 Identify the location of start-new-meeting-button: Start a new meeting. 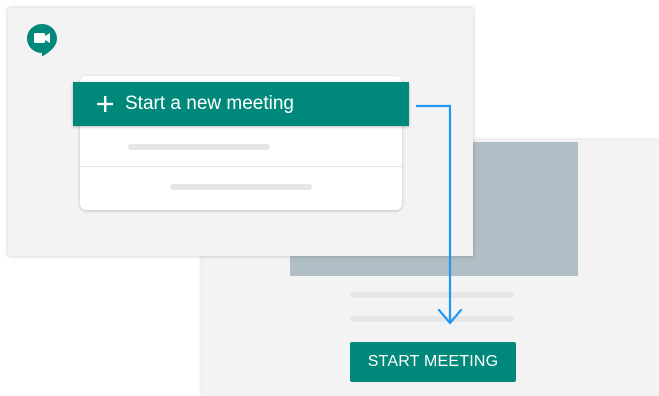
(241, 104).